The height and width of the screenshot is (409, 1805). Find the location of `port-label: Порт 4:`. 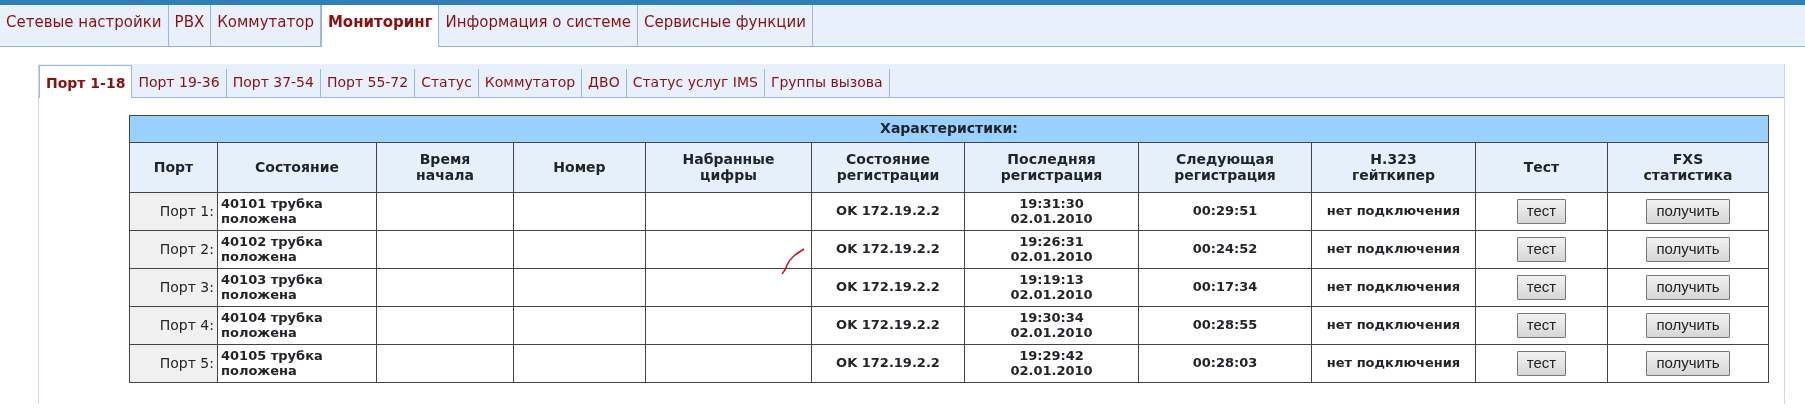

port-label: Порт 4: is located at coordinates (173, 325).